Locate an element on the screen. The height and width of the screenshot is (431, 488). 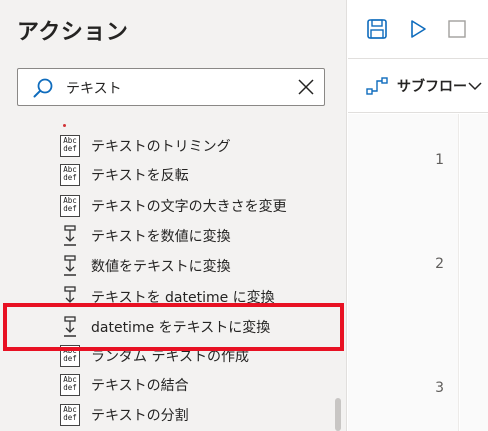
action-label: テキストの分割 is located at coordinates (140, 416).